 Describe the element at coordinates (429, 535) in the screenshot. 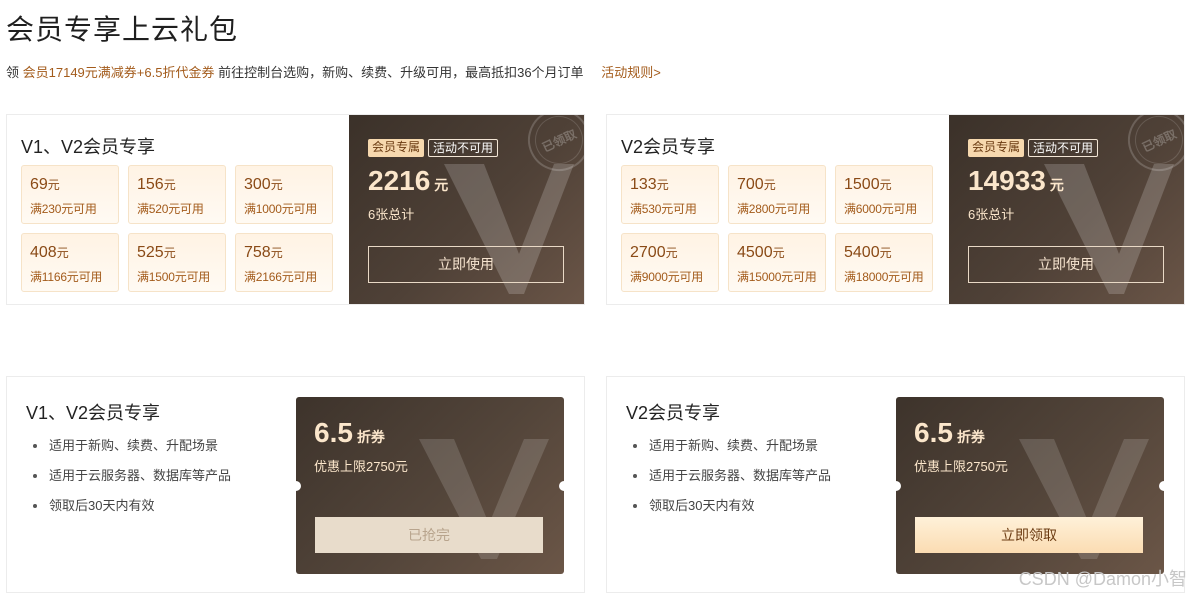

I see `sold-out-button: 已抢完` at that location.